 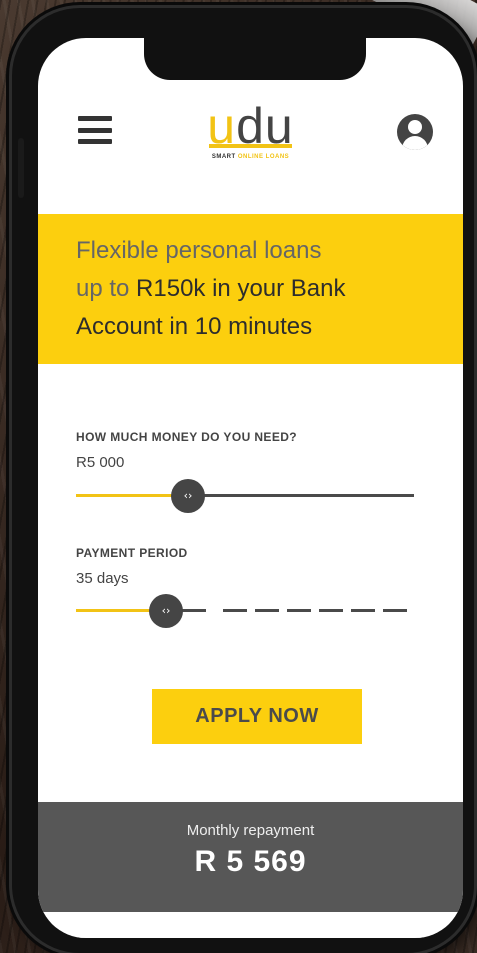 I want to click on payment-period-slider-handle: ‹›, so click(x=166, y=611).